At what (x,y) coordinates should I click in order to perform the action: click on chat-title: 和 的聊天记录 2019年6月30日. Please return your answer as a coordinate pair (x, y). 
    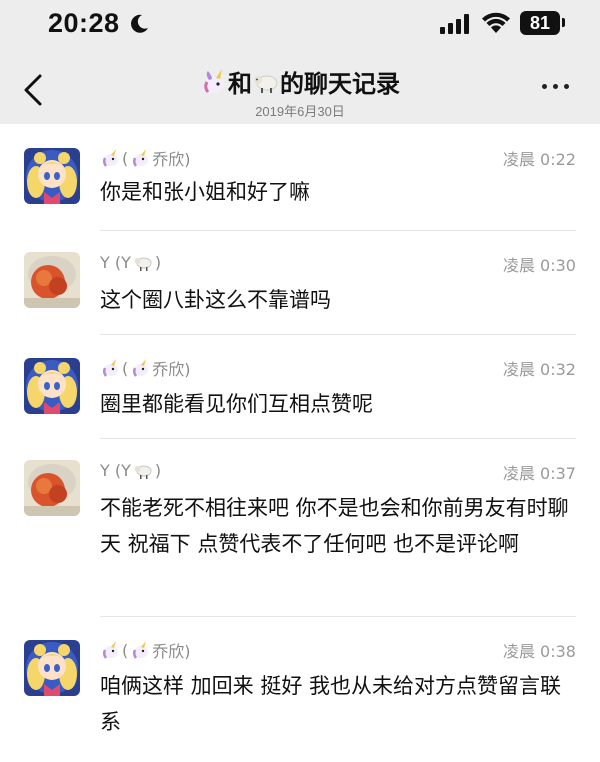
    Looking at the image, I should click on (300, 92).